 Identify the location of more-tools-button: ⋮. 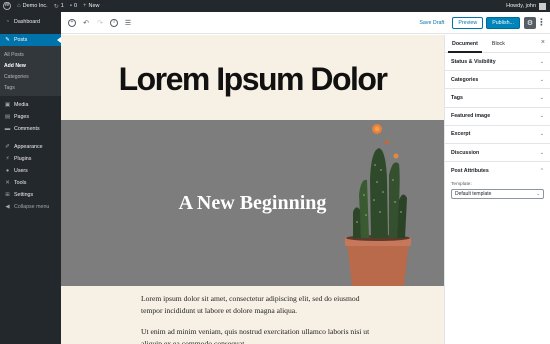
(541, 23).